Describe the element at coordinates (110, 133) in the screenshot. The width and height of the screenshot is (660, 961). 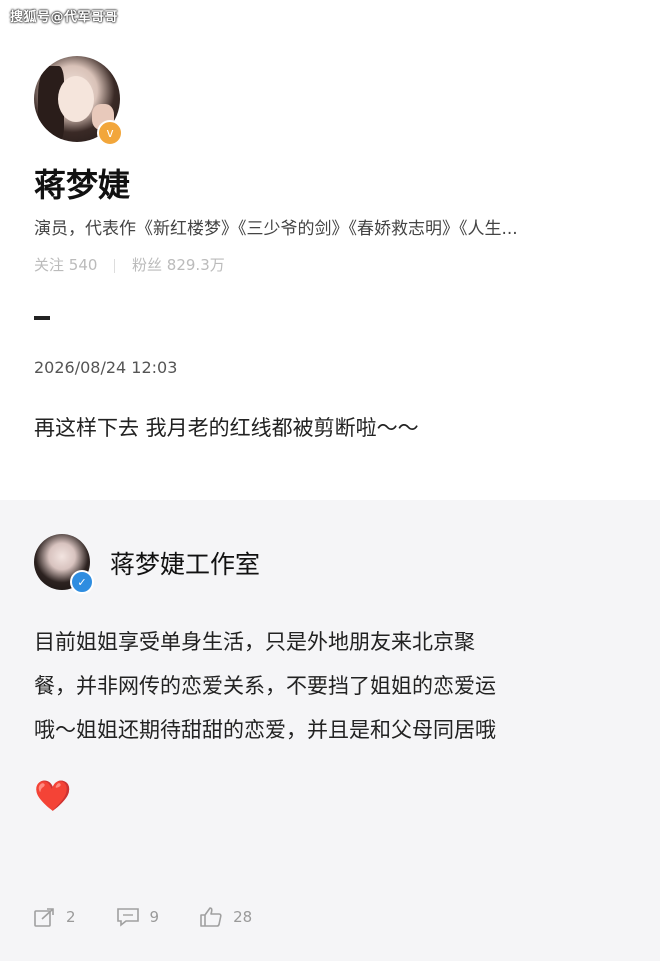
I see `gold-v-badge-icon: v` at that location.